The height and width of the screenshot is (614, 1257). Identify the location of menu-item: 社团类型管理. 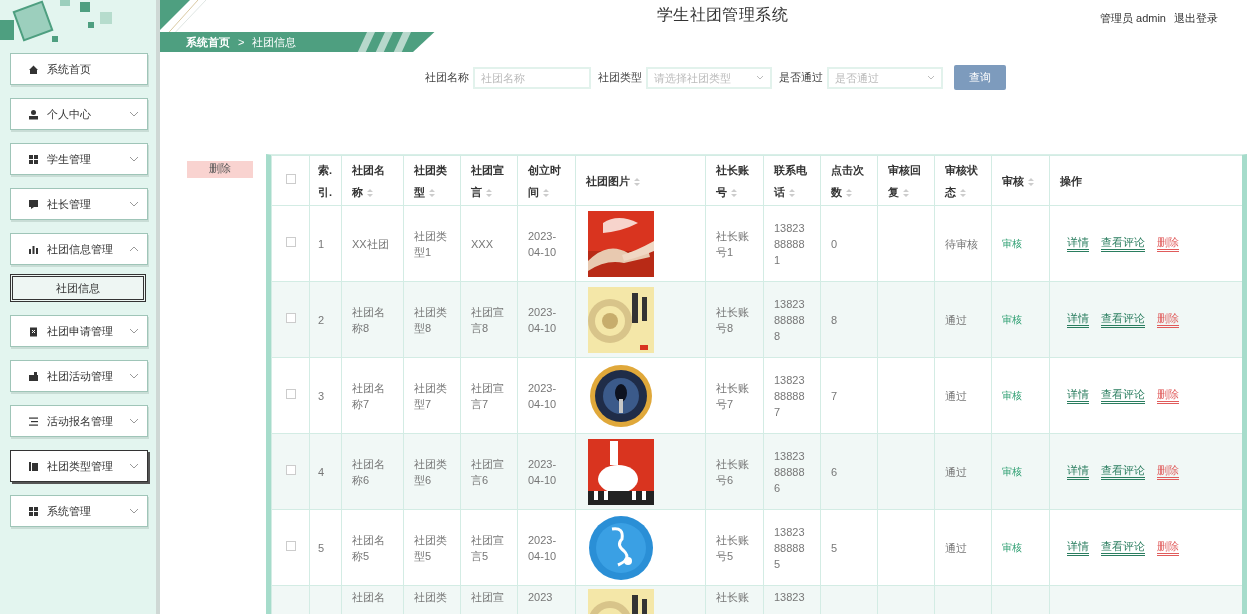
(79, 466).